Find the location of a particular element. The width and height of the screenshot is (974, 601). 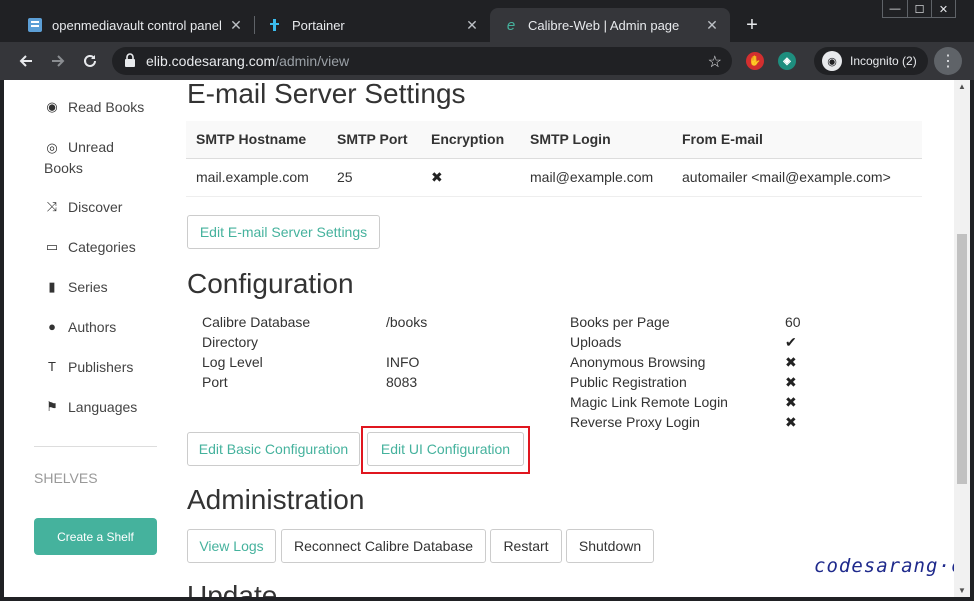

config-label-calibre-db: Calibre Database Directory is located at coordinates (256, 332).